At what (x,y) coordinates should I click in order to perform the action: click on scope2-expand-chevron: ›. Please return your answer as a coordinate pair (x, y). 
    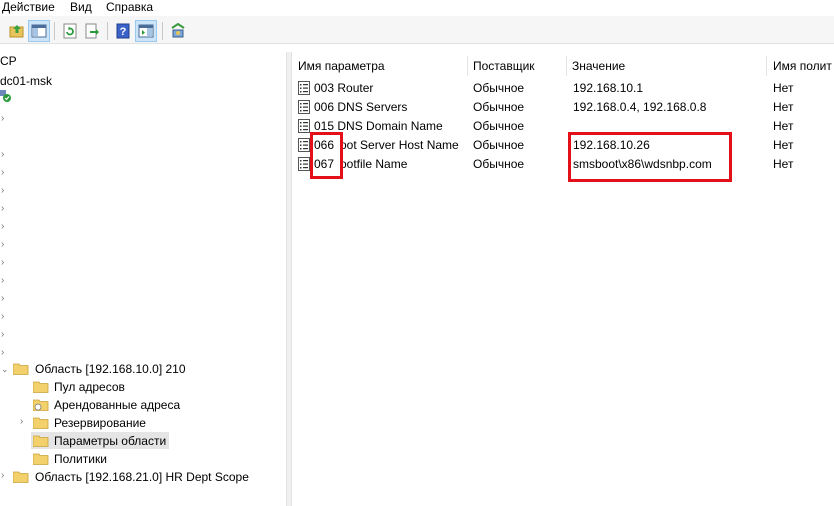
    Looking at the image, I should click on (4, 476).